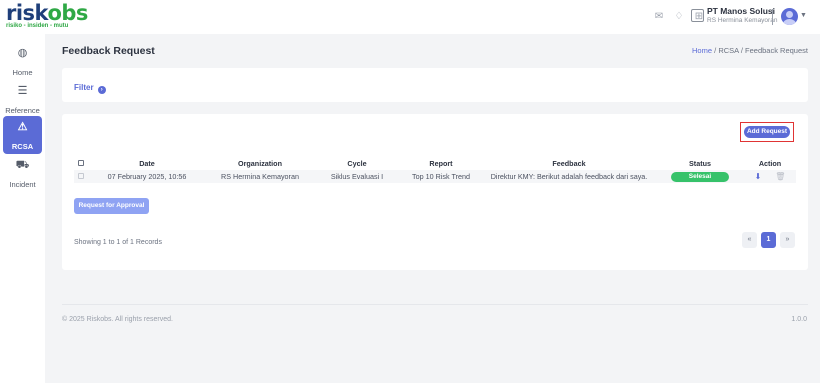 This screenshot has height=383, width=820. Describe the element at coordinates (22, 110) in the screenshot. I see `sidebar-item-label: Reference` at that location.